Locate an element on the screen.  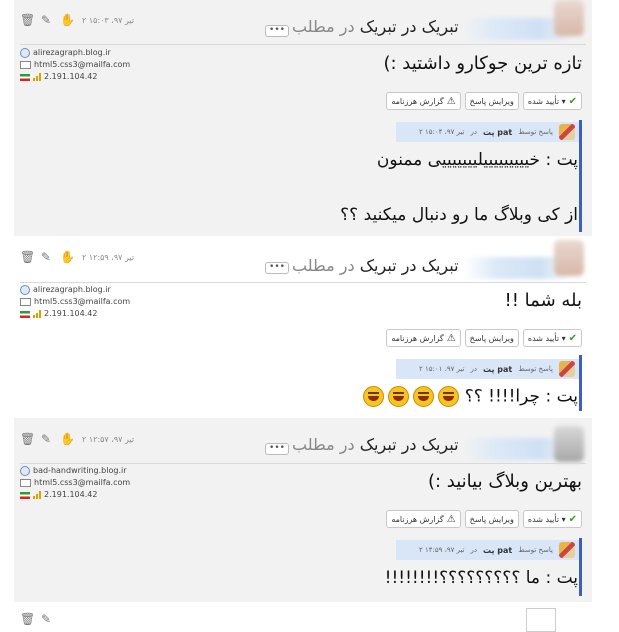
comment-text: بله شما !! is located at coordinates (543, 300).